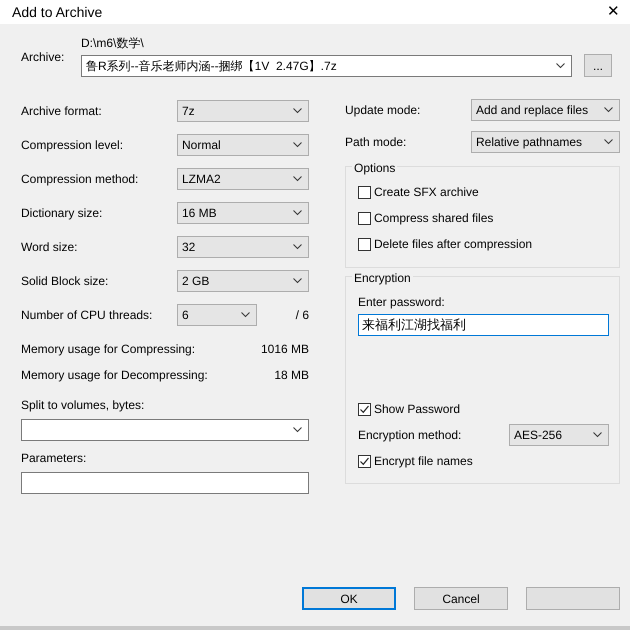 The height and width of the screenshot is (630, 630). What do you see at coordinates (65, 281) in the screenshot?
I see `field-label: Solid Block size:` at bounding box center [65, 281].